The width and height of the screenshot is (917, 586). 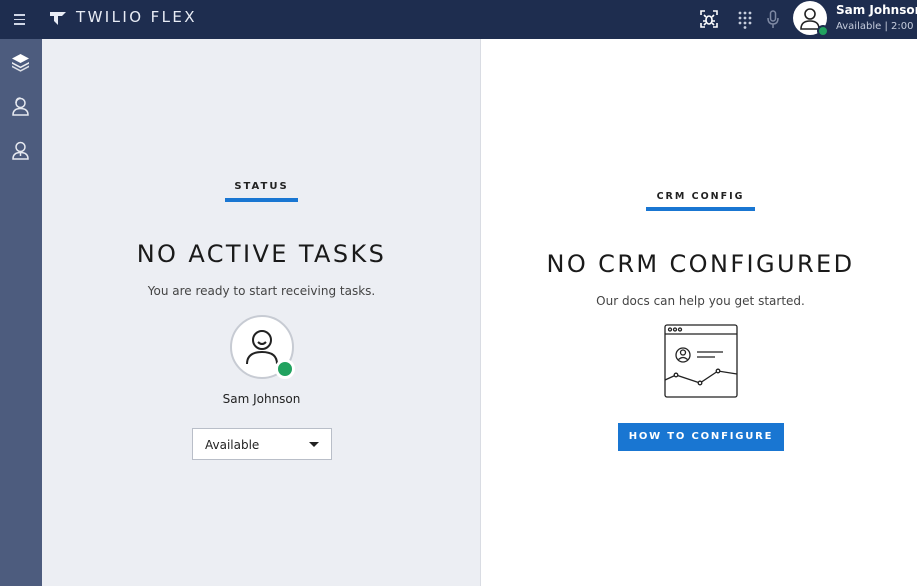 I want to click on agent-availability-dot, so click(x=285, y=369).